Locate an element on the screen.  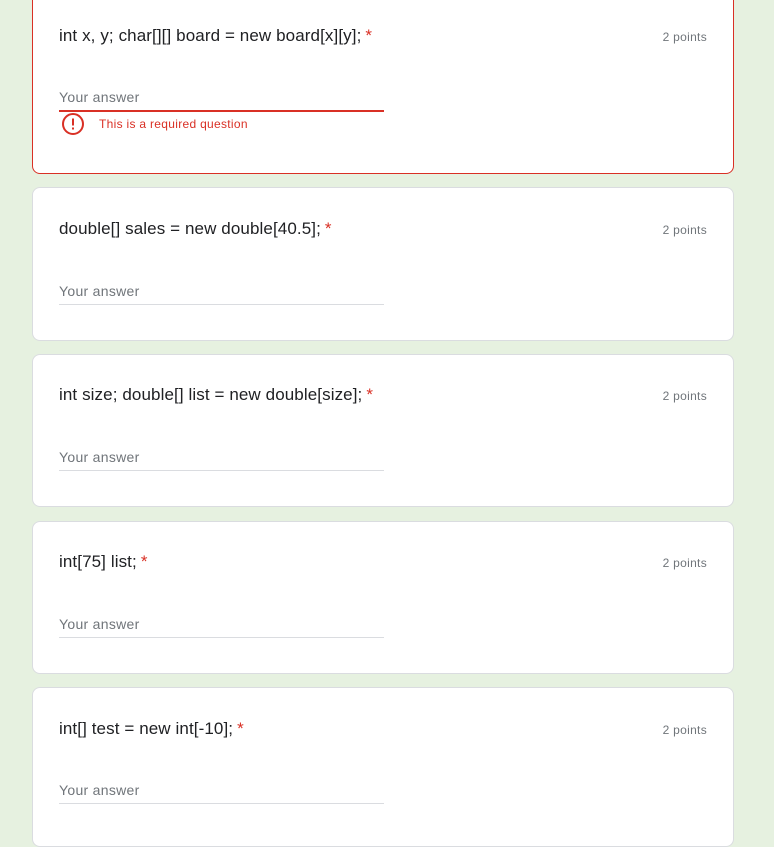
question-text: int[] test = new int[-10]; is located at coordinates (146, 728).